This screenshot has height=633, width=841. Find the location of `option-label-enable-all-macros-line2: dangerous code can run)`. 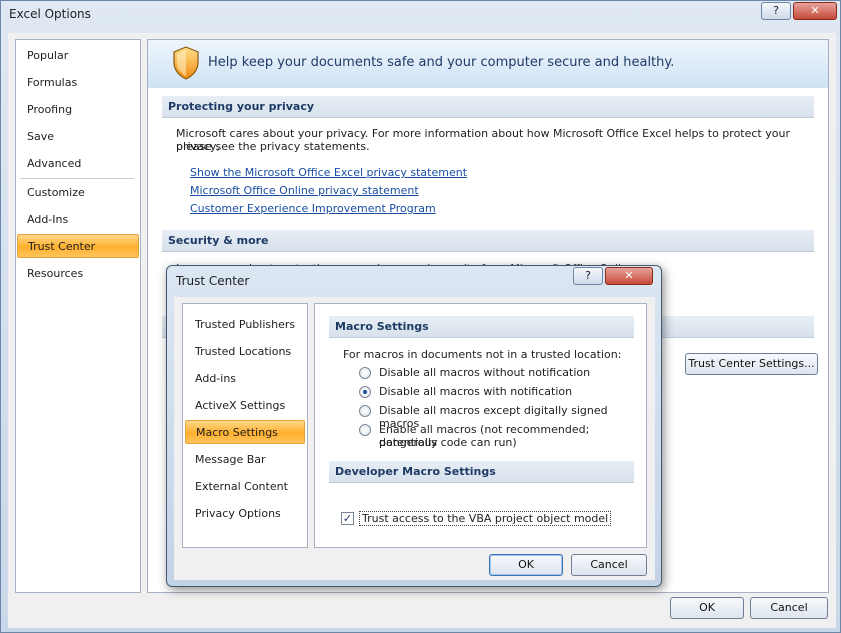

option-label-enable-all-macros-line2: dangerous code can run) is located at coordinates (448, 442).